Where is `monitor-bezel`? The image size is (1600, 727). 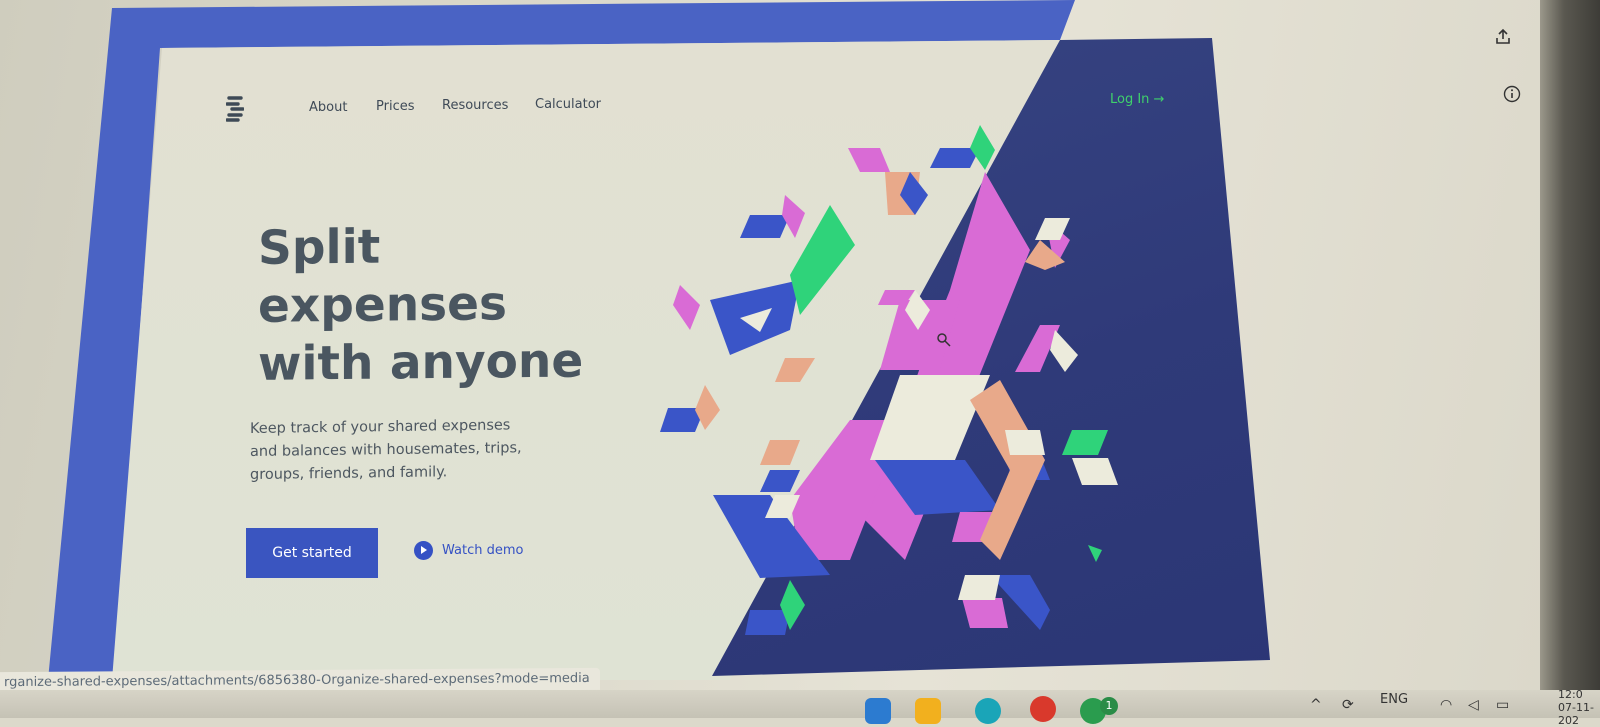 monitor-bezel is located at coordinates (1570, 359).